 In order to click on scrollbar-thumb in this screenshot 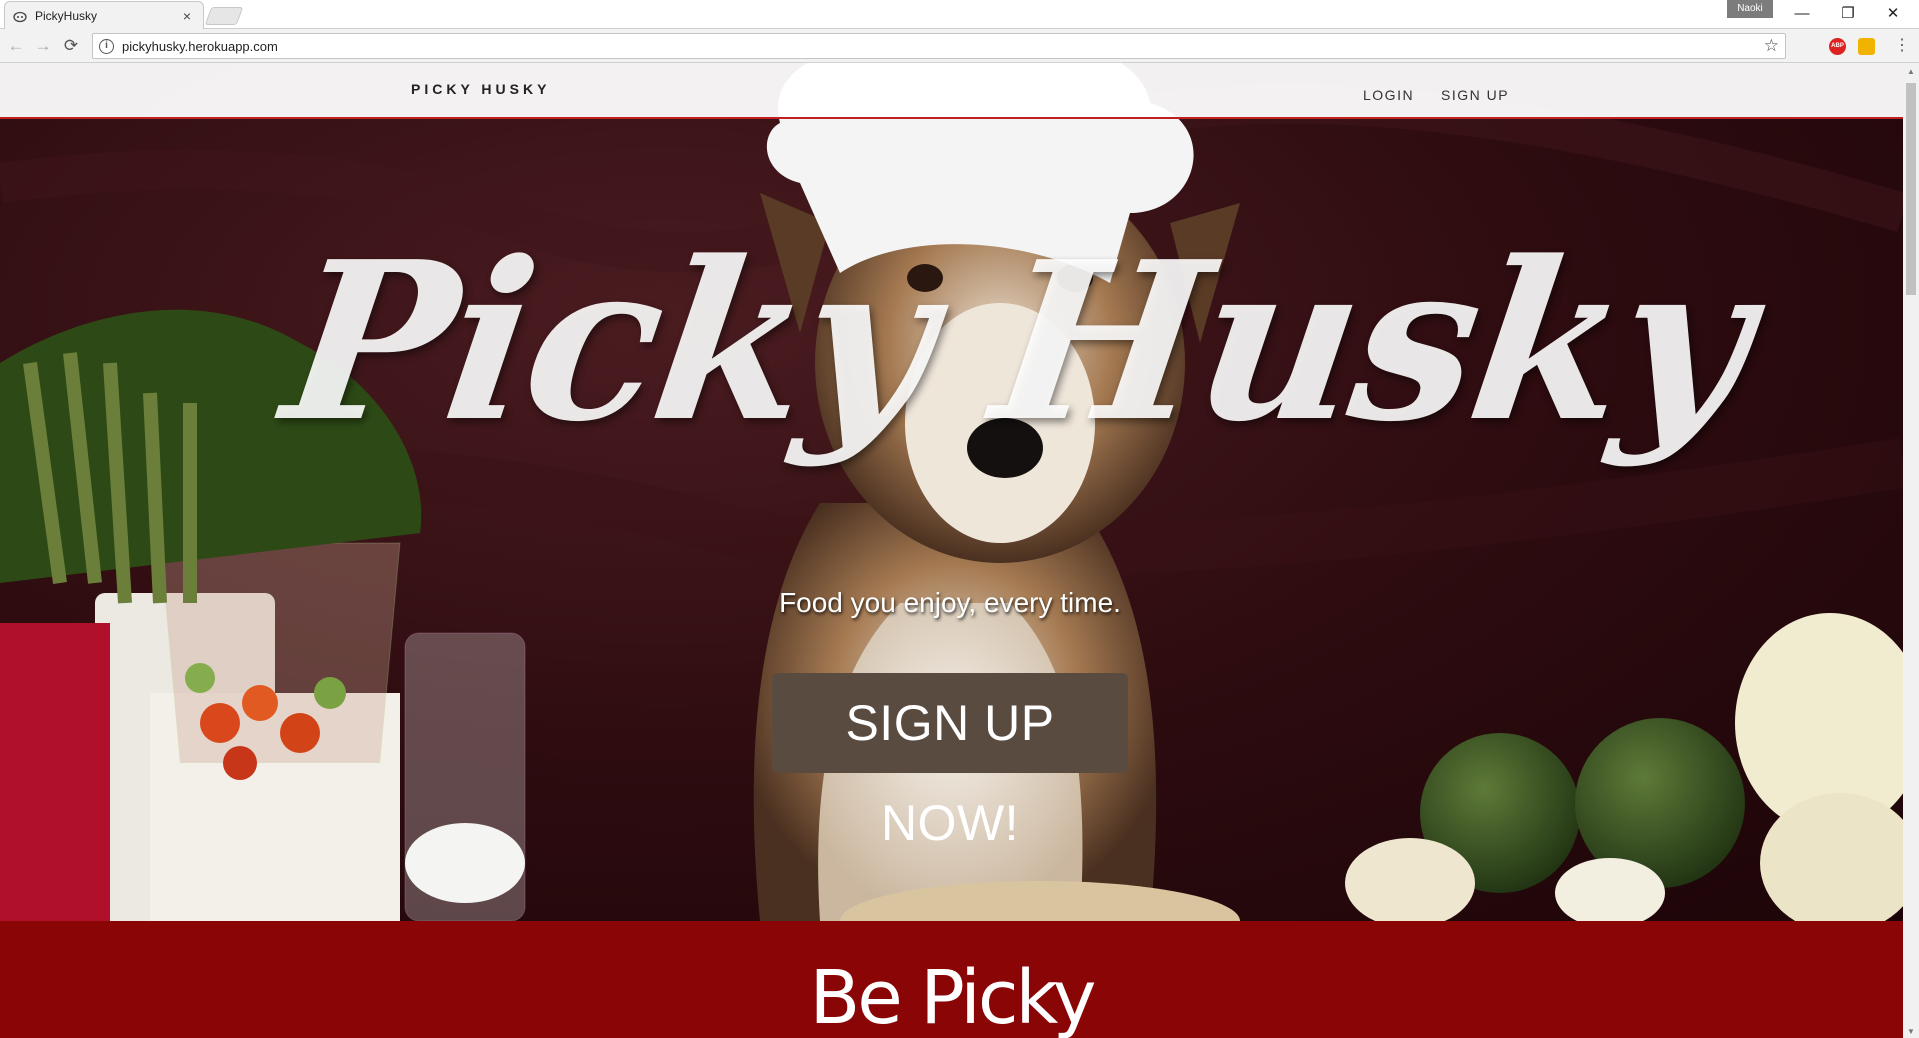, I will do `click(1911, 189)`.